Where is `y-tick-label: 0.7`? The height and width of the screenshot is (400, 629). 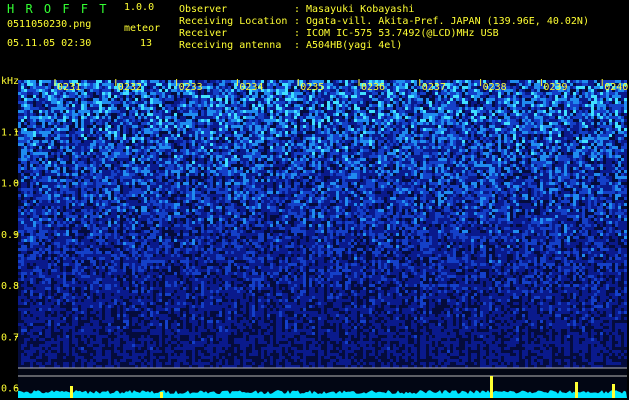
y-tick-label: 0.7 is located at coordinates (10, 337).